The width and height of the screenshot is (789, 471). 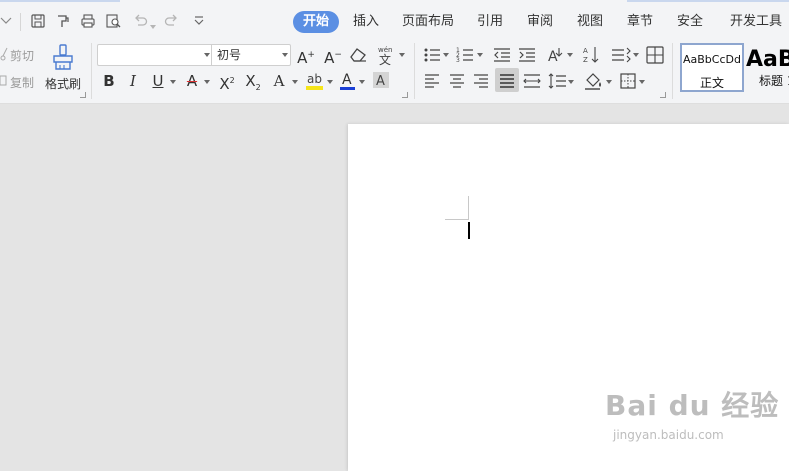 What do you see at coordinates (253, 84) in the screenshot?
I see `subscript-icon: X2` at bounding box center [253, 84].